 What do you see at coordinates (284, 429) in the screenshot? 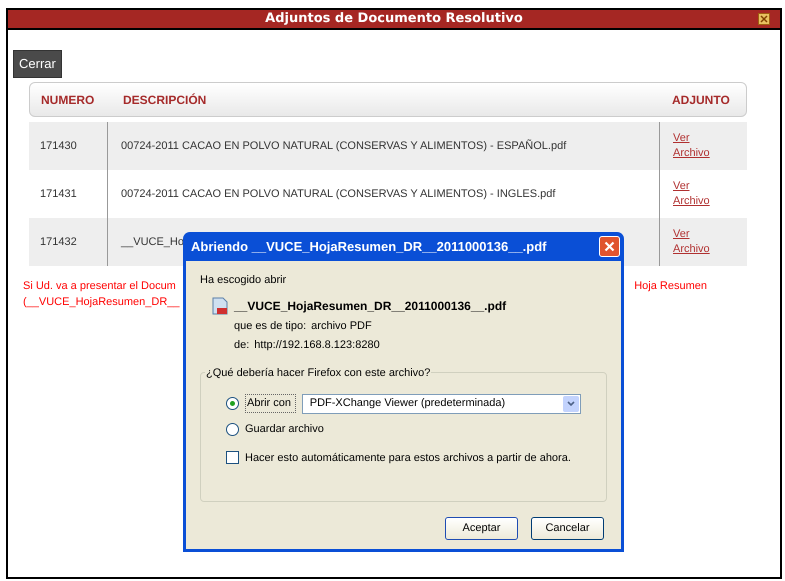
I see `radio-label: Guardar archivo` at bounding box center [284, 429].